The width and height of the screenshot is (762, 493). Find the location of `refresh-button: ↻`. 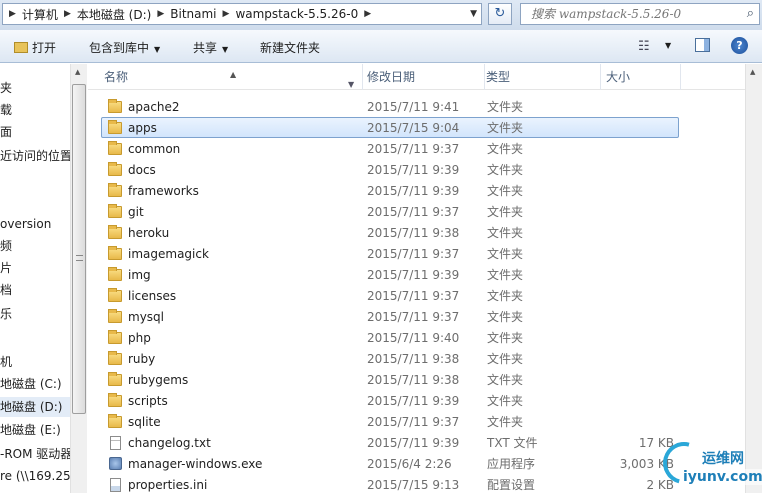

refresh-button: ↻ is located at coordinates (500, 14).